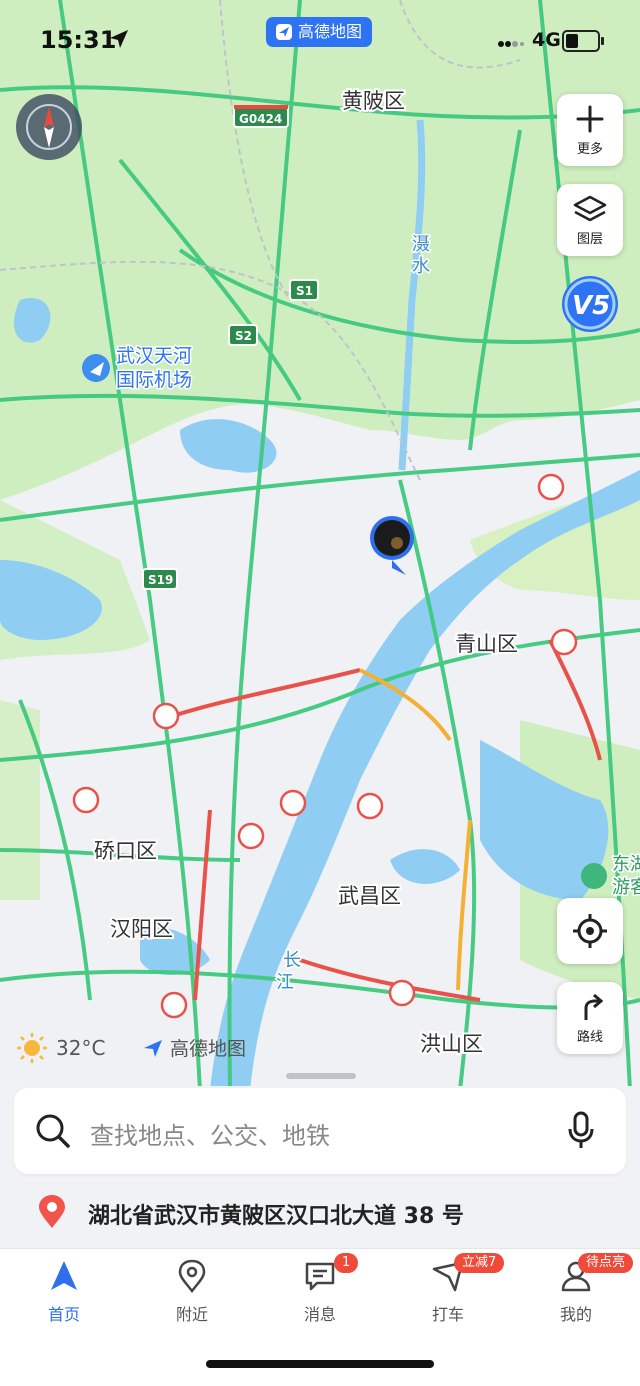 The width and height of the screenshot is (640, 1386). I want to click on tab-nearby: 附近, so click(192, 1299).